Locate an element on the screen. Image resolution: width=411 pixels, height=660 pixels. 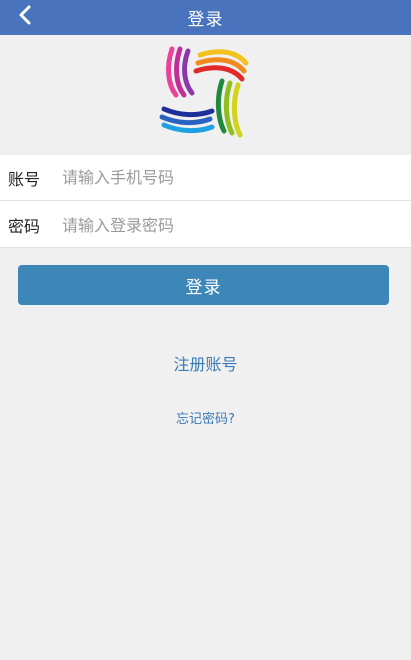
account-row: 账号 is located at coordinates (205, 178).